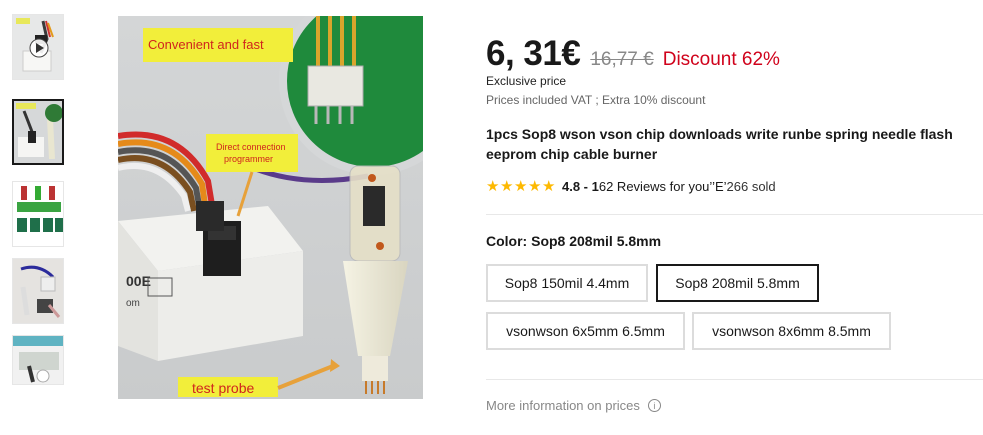 This screenshot has width=983, height=435. Describe the element at coordinates (622, 59) in the screenshot. I see `original-price: 16,77 €` at that location.